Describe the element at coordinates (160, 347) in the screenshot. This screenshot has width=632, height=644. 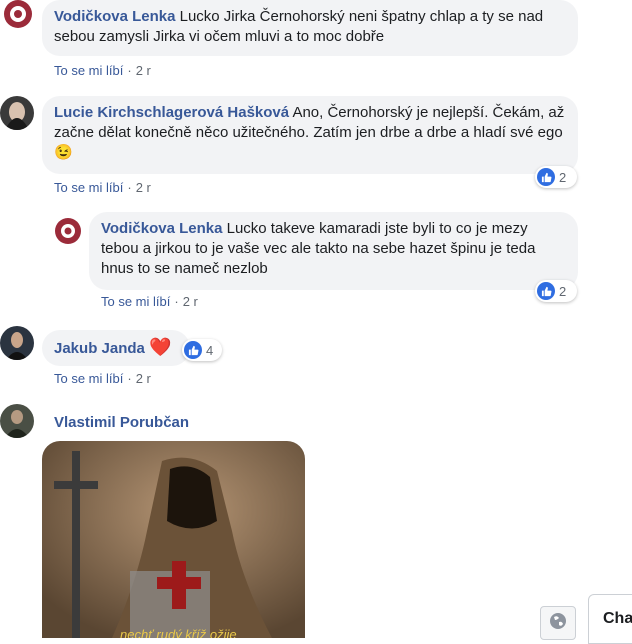
I see `heart-emoji: ❤️` at that location.